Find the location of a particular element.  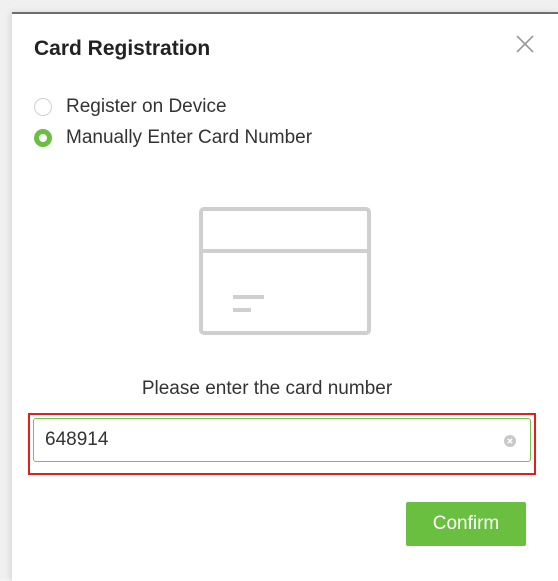

radio-label-register-on-device: Register on Device is located at coordinates (146, 106).